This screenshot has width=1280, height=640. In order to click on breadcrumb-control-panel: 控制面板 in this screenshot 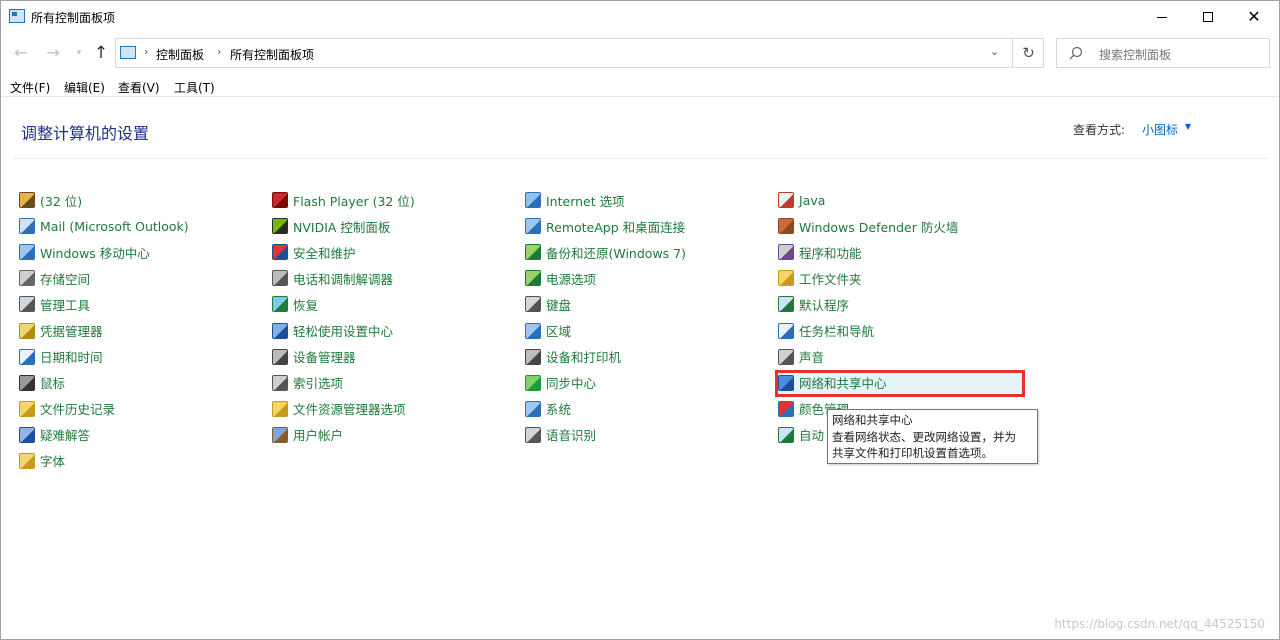, I will do `click(180, 54)`.